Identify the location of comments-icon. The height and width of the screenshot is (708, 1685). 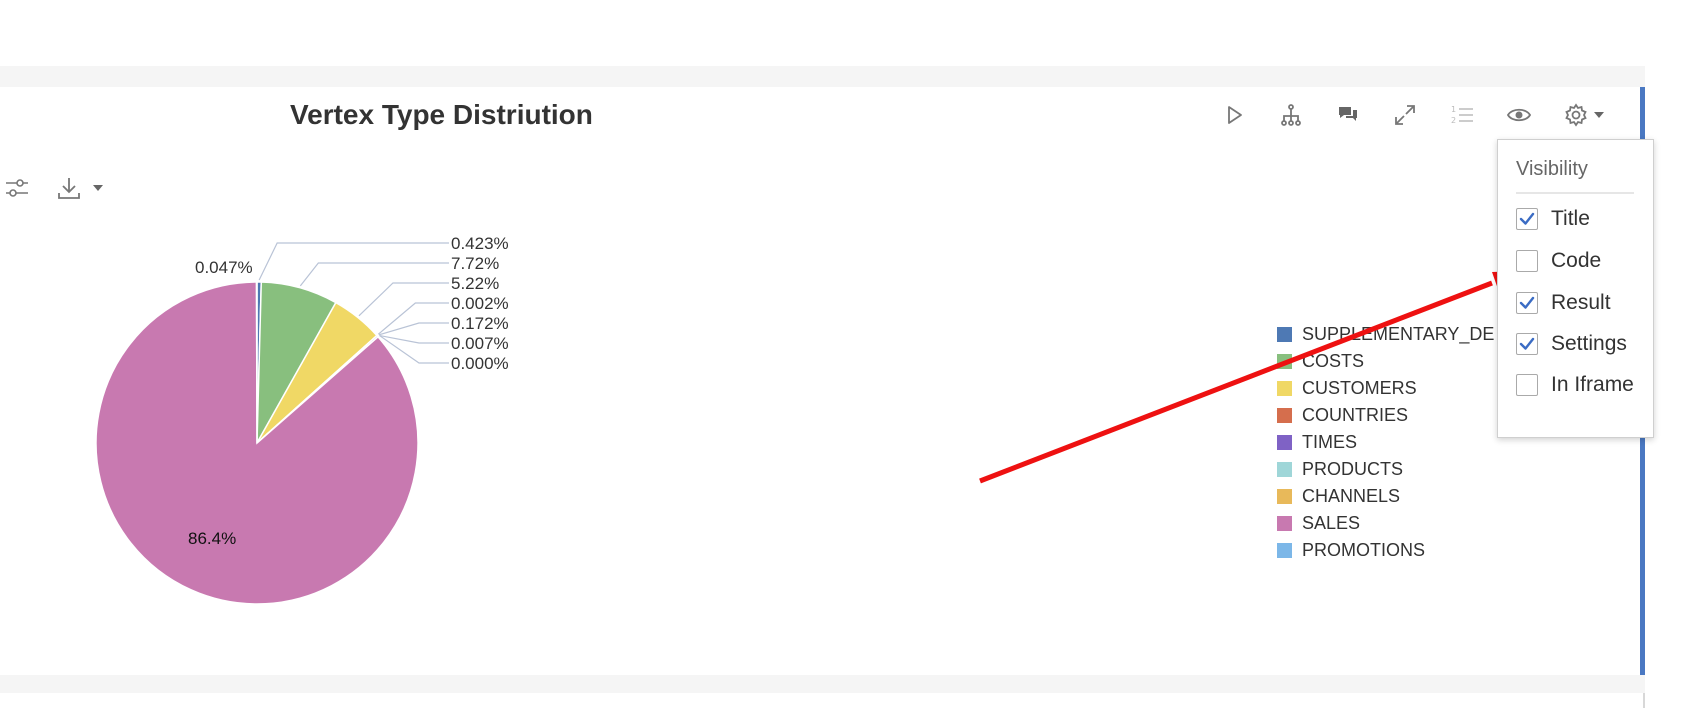
(1348, 114).